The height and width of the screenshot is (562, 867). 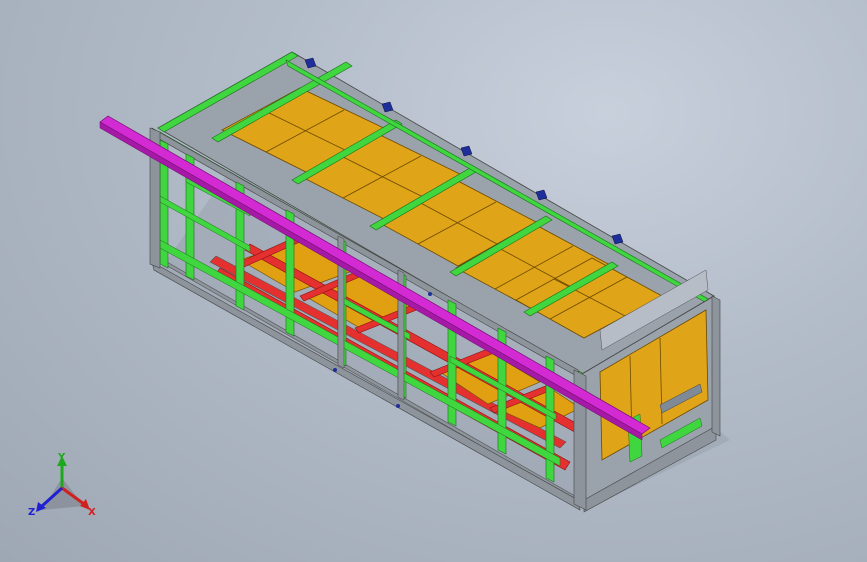 What do you see at coordinates (31, 512) in the screenshot?
I see `z-axis-label: Z` at bounding box center [31, 512].